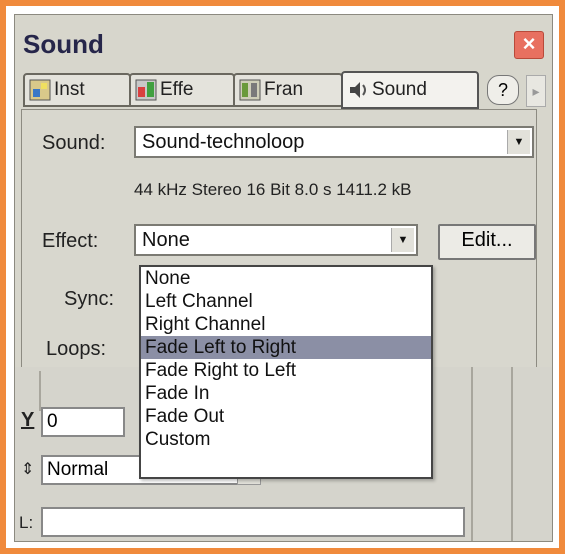 Image resolution: width=565 pixels, height=554 pixels. I want to click on arrows-icon: ⇕, so click(28, 469).